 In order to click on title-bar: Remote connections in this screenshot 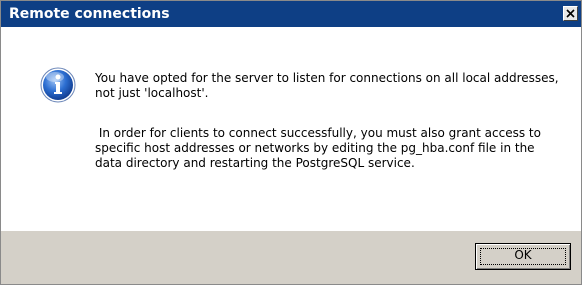, I will do `click(291, 14)`.